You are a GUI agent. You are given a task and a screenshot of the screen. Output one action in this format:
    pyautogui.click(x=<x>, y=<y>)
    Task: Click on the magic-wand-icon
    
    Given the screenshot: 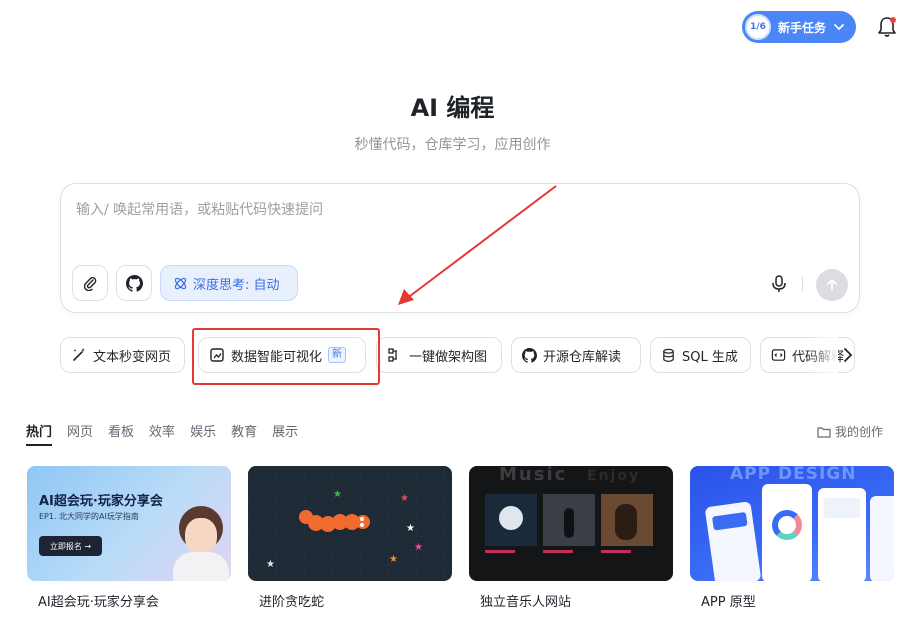 What is the action you would take?
    pyautogui.click(x=79, y=354)
    